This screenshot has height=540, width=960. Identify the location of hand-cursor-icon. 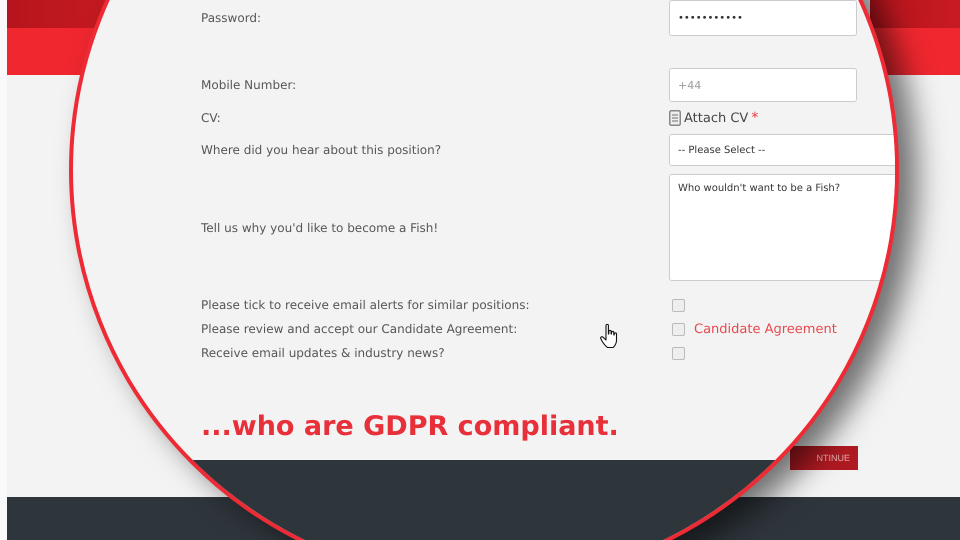
(610, 336).